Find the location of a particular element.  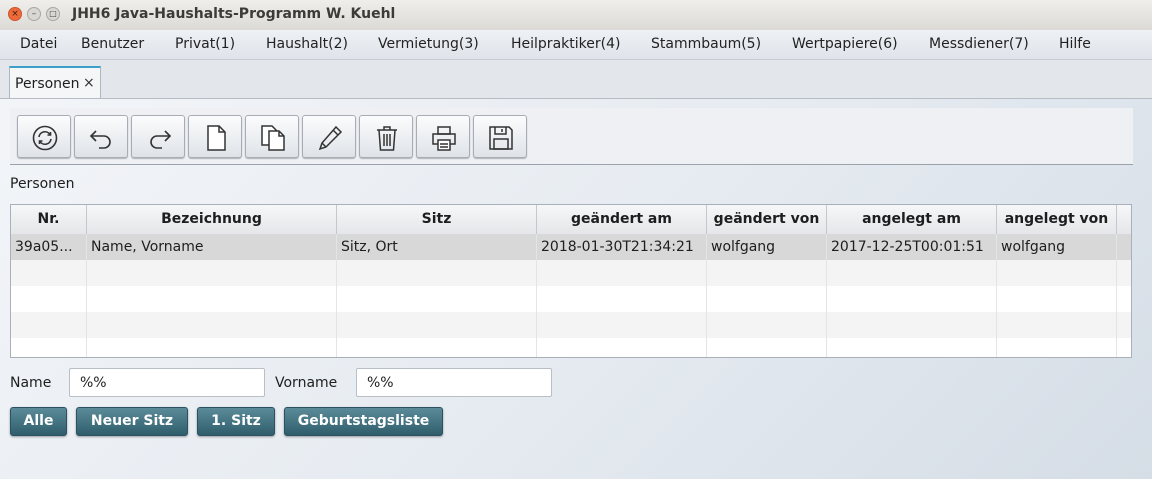

menu-datei: Datei is located at coordinates (38, 44).